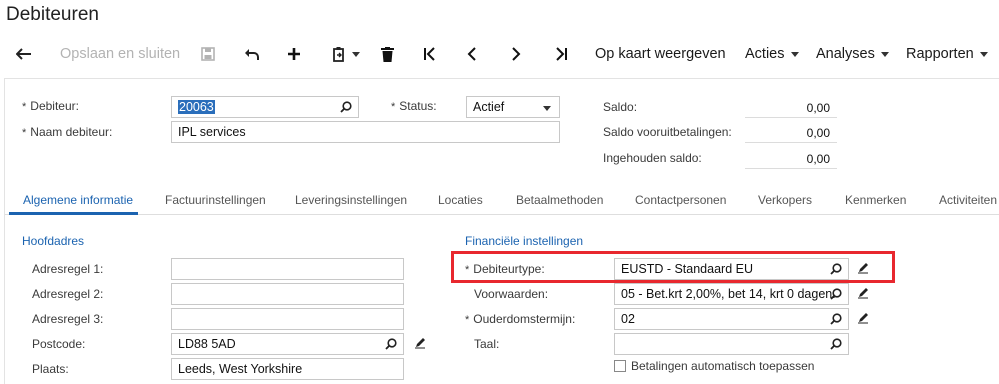  What do you see at coordinates (818, 133) in the screenshot?
I see `prepayment-balance-value: 0,00` at bounding box center [818, 133].